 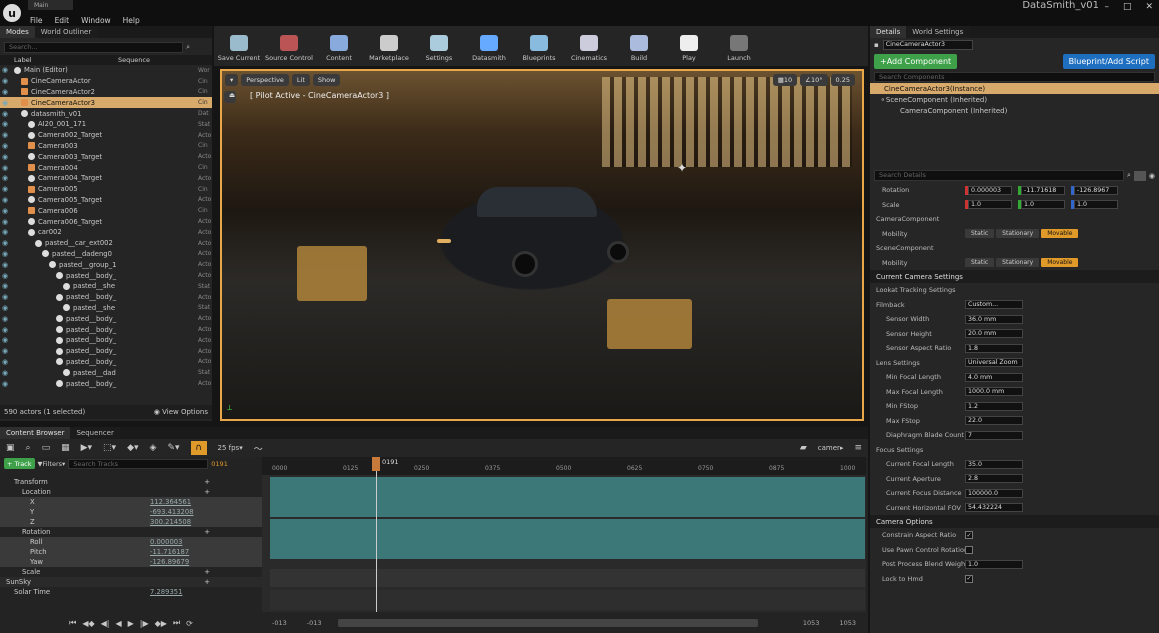 I want to click on sequencer-track: Transform +, so click(x=131, y=482).